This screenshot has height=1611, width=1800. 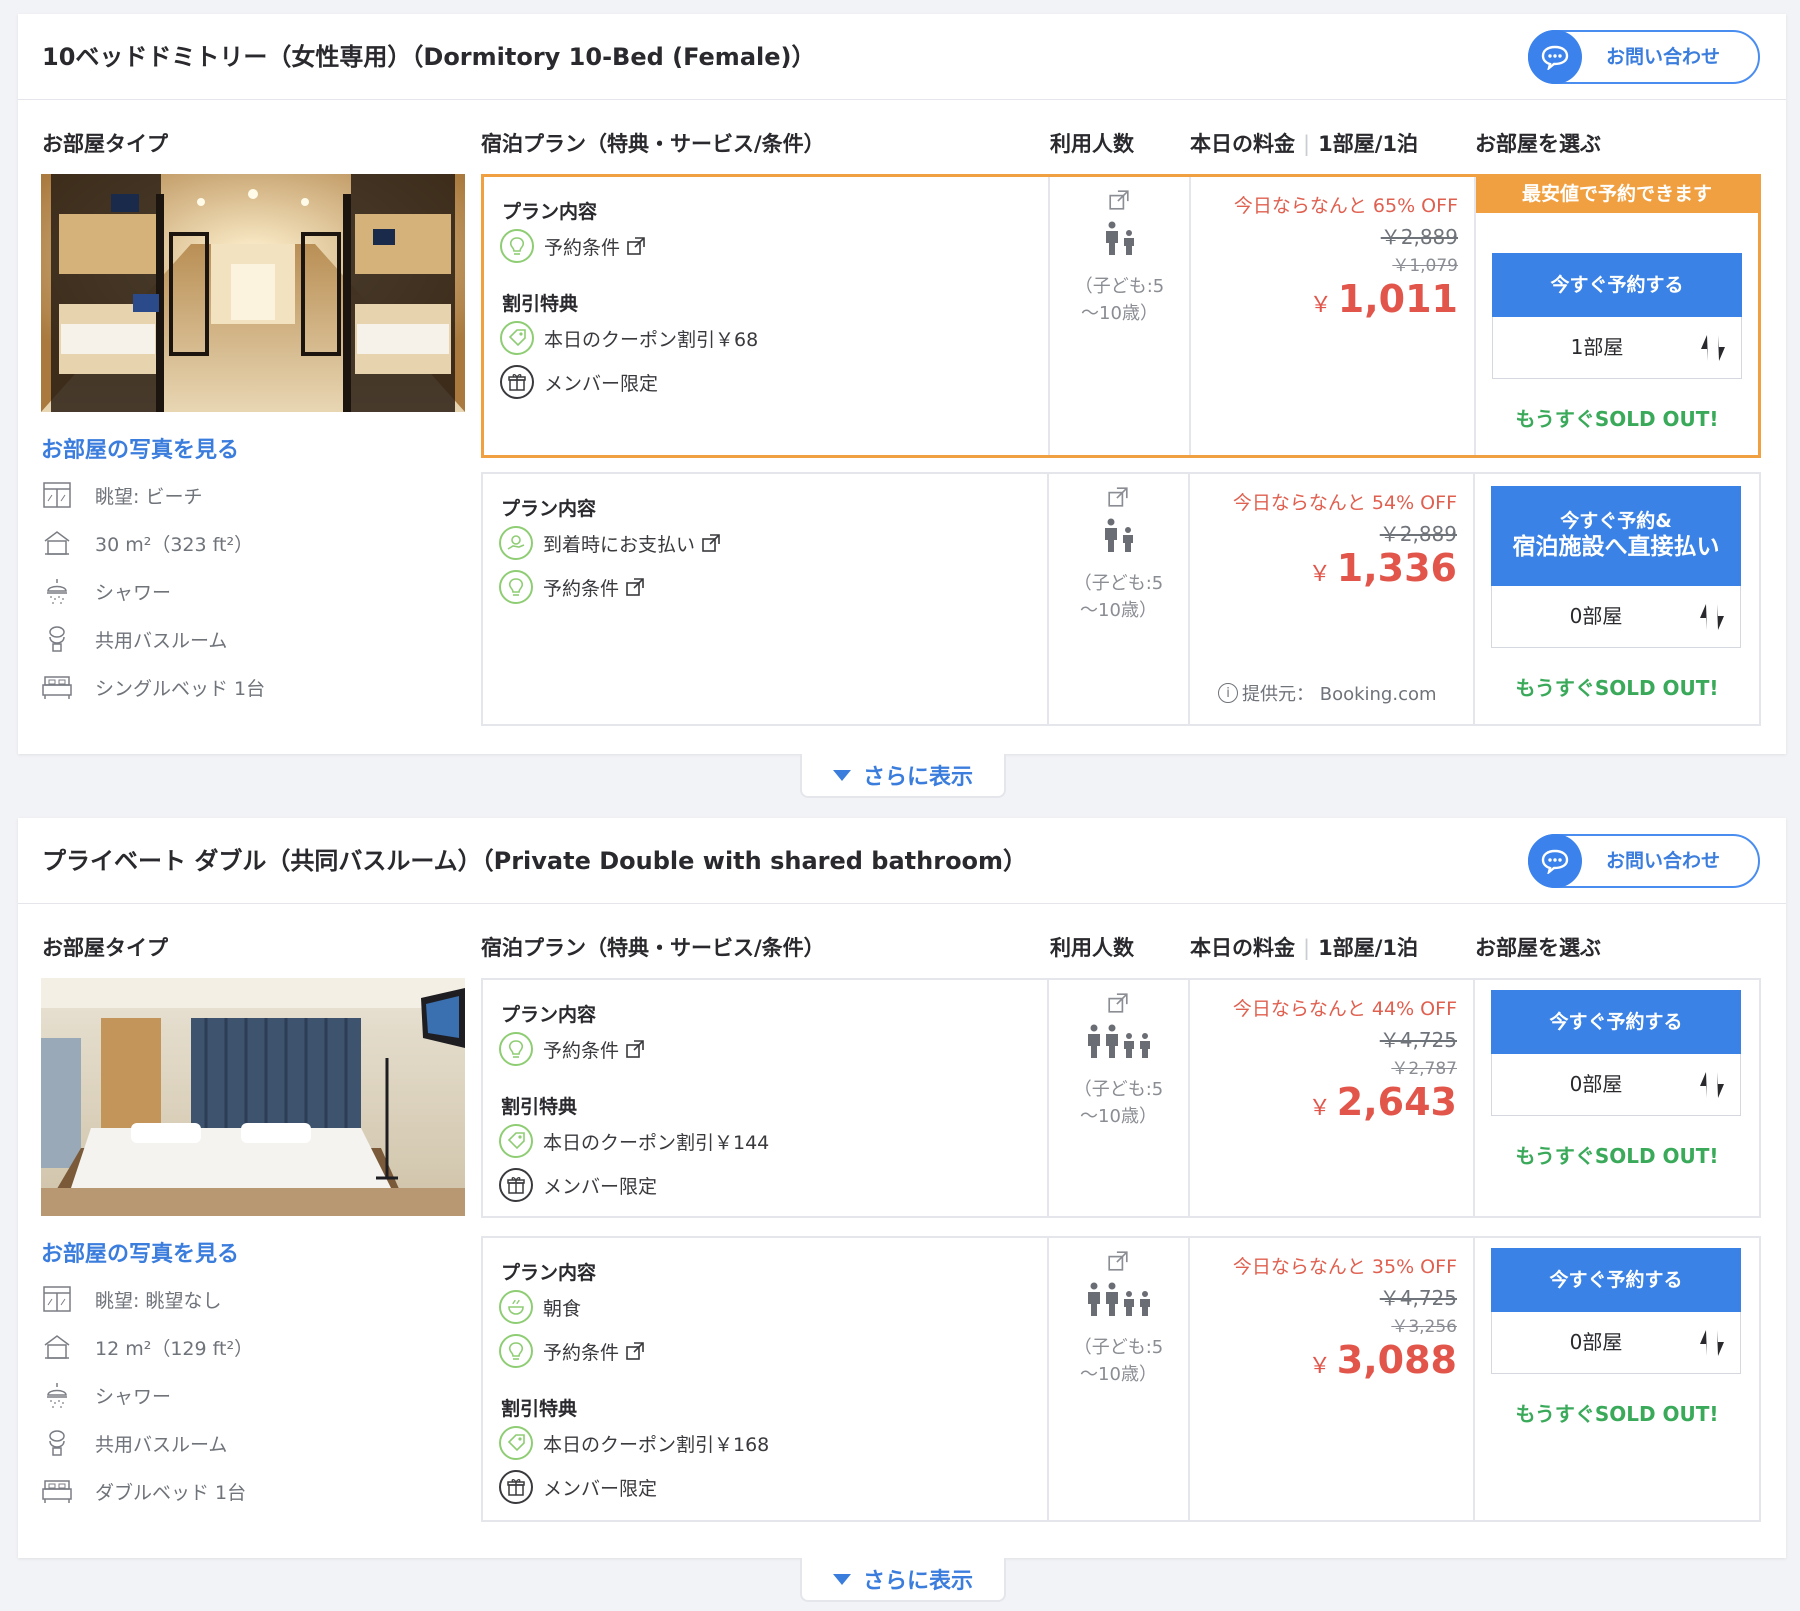 What do you see at coordinates (174, 1348) in the screenshot?
I see `amenity-label: 12 m²（129 ft²）` at bounding box center [174, 1348].